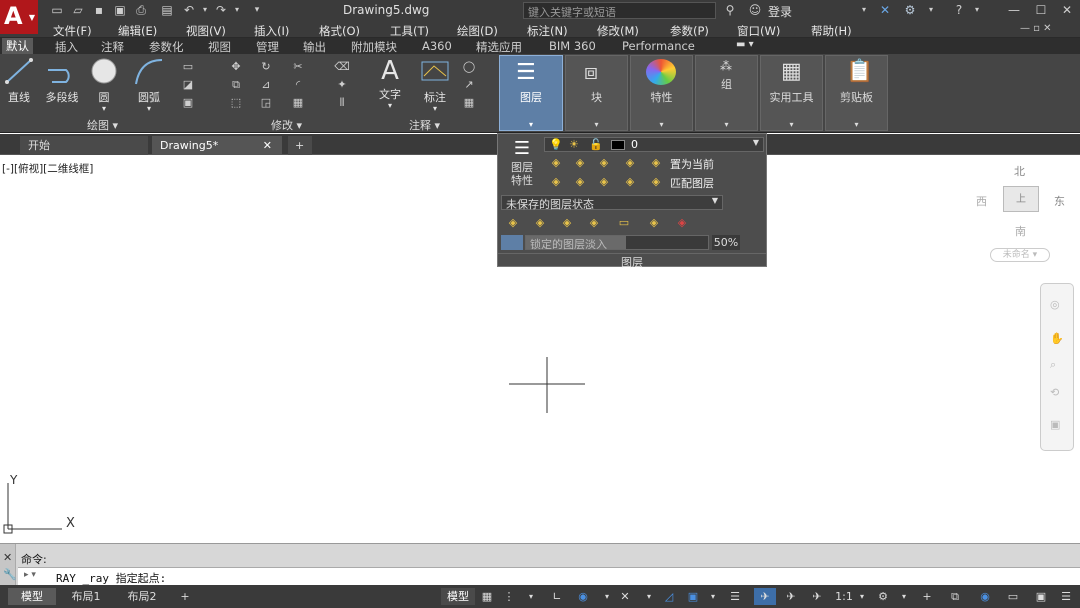  Describe the element at coordinates (469, 67) in the screenshot. I see `ellipse-icon: ◯` at that location.